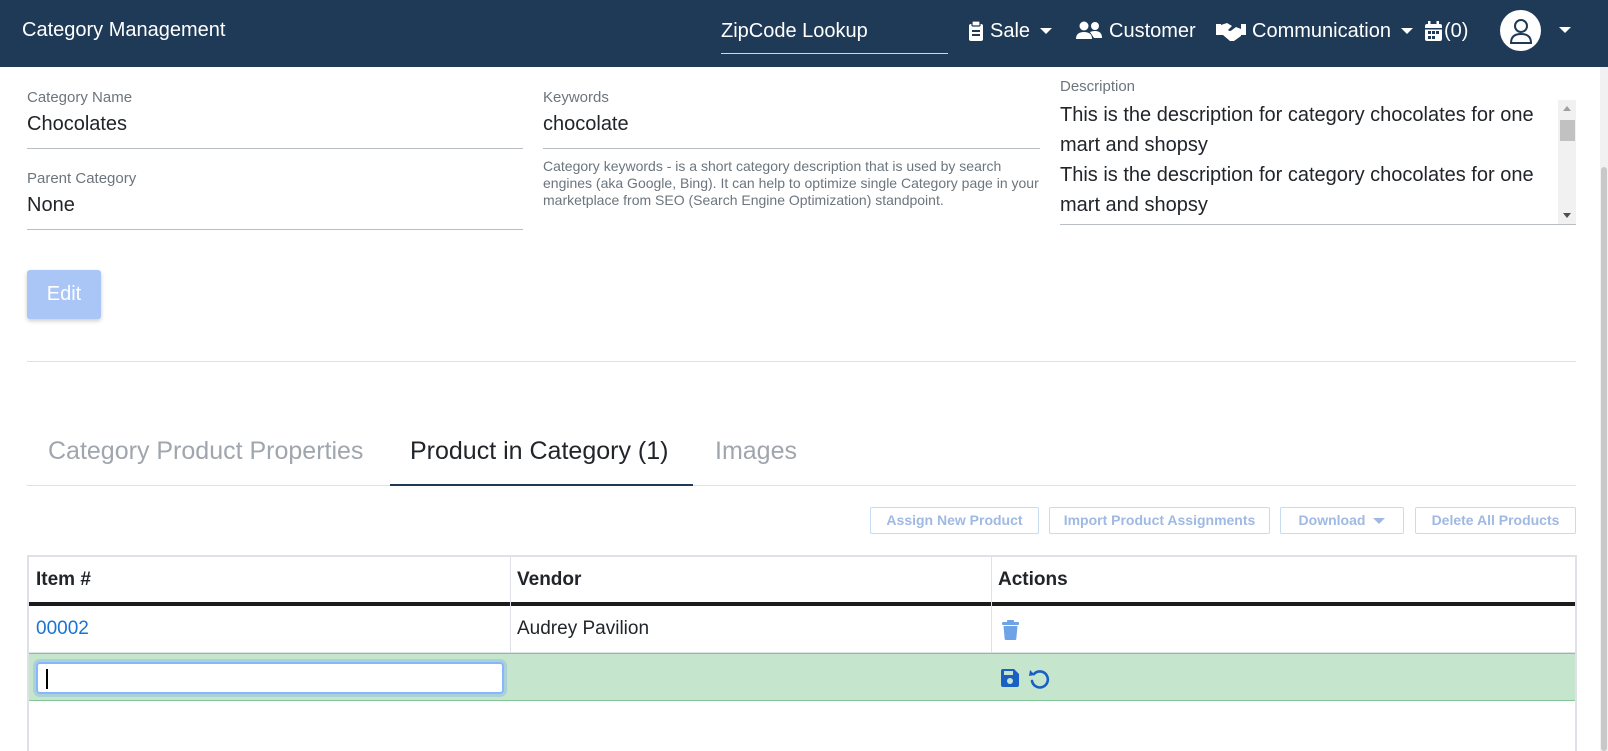  What do you see at coordinates (80, 97) in the screenshot?
I see `category-name-label: Category Name` at bounding box center [80, 97].